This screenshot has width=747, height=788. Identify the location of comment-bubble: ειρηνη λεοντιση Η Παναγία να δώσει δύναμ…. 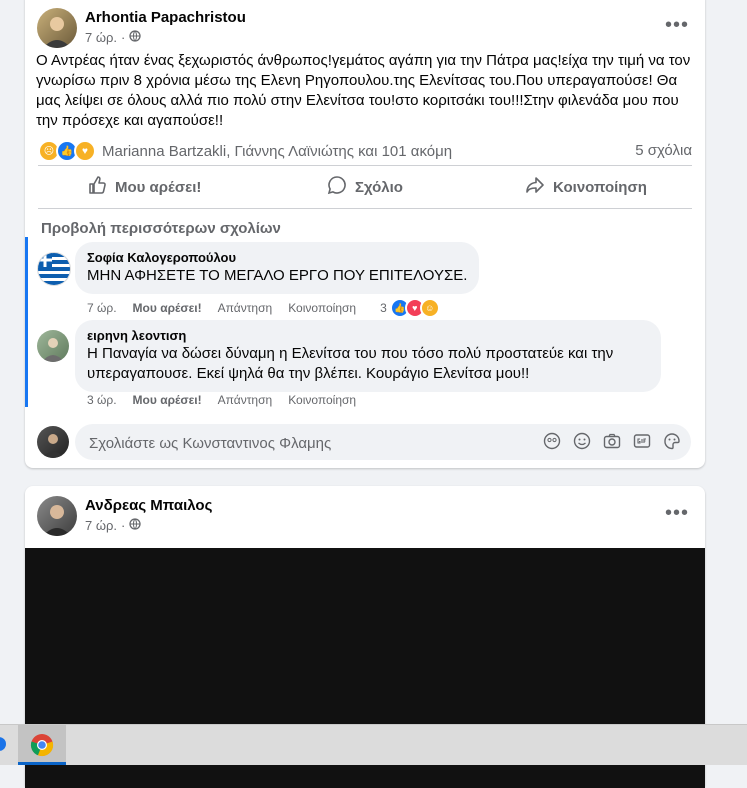
(368, 356).